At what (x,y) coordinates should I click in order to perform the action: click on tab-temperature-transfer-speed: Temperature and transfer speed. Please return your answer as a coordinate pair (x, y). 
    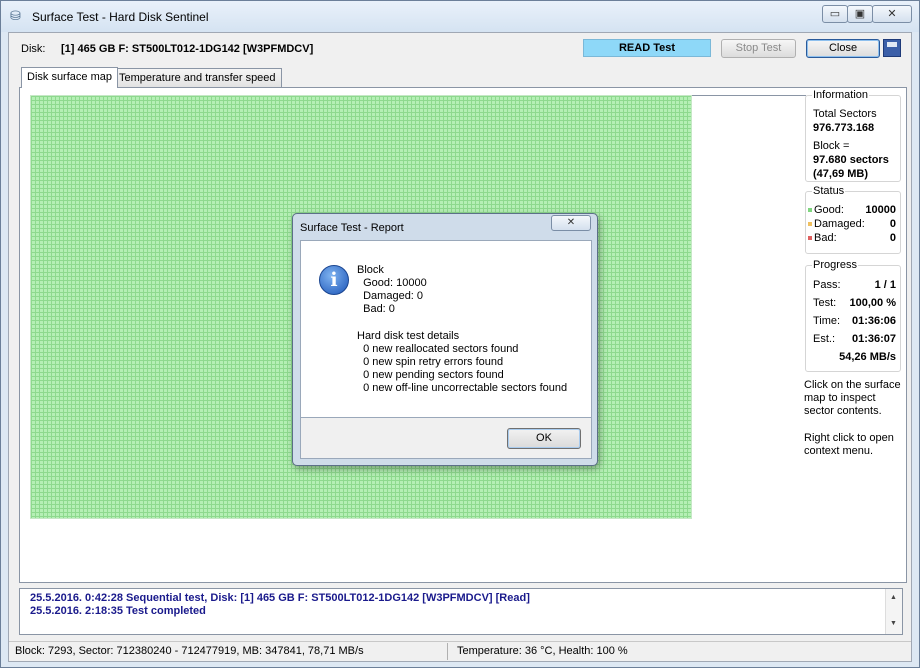
    Looking at the image, I should click on (197, 77).